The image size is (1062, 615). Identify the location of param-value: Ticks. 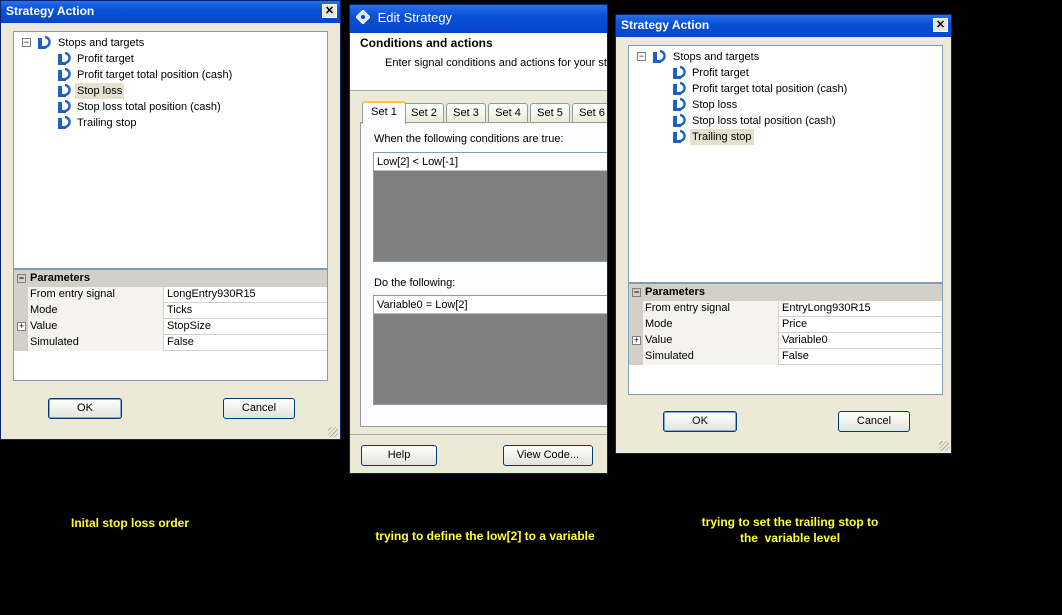
(245, 311).